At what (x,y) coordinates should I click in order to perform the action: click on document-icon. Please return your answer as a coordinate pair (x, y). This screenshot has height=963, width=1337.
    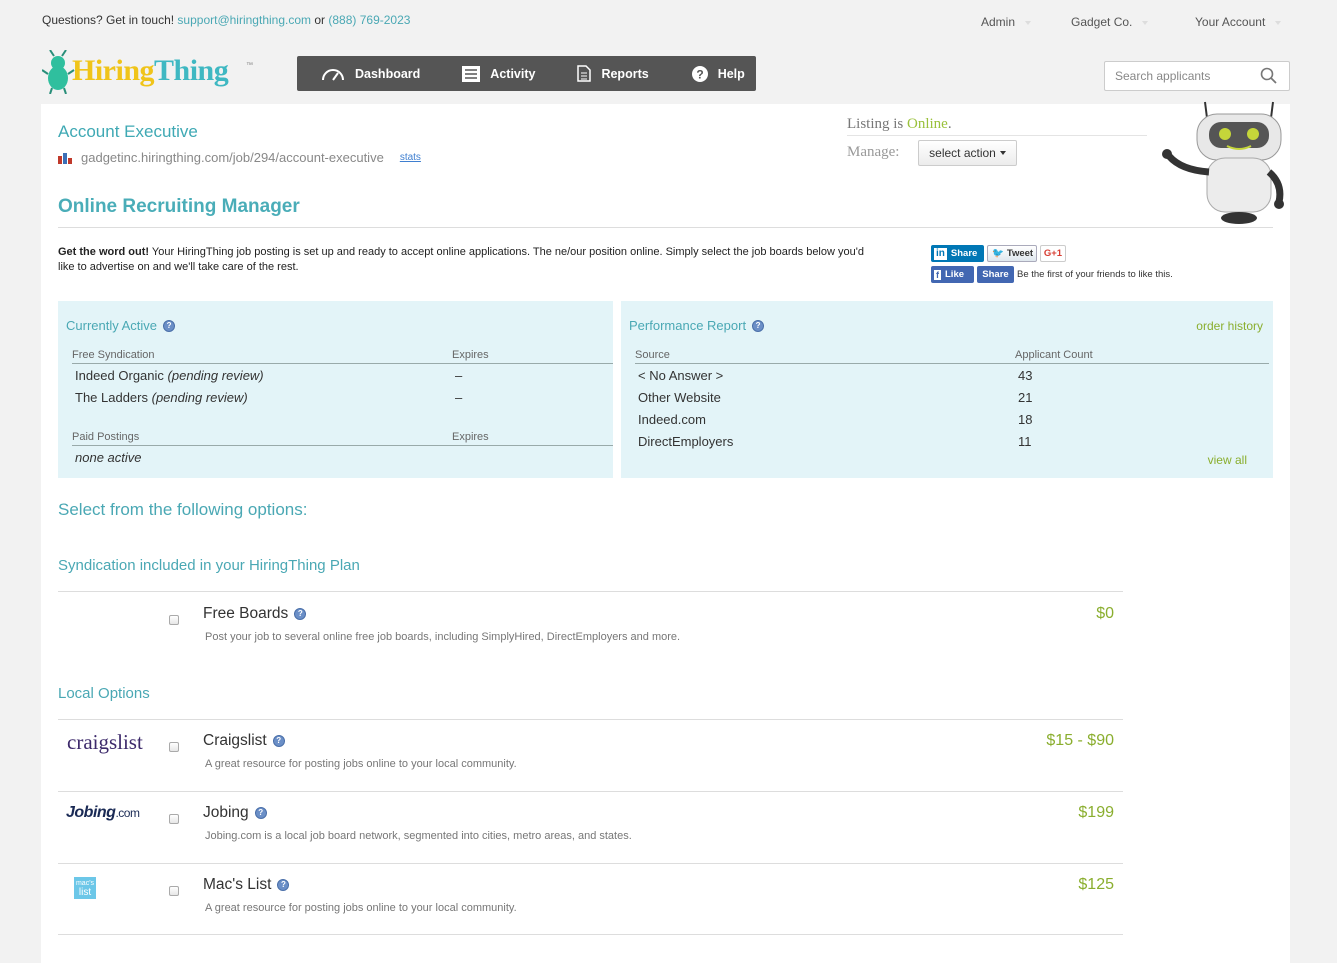
    Looking at the image, I should click on (584, 73).